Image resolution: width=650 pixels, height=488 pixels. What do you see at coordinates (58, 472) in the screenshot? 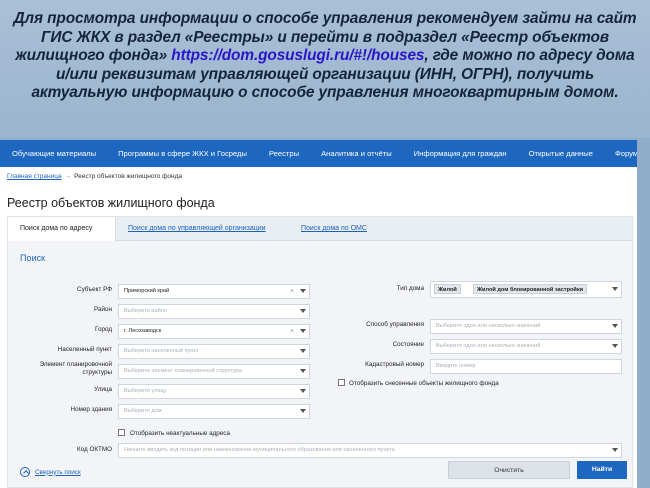
I see `collapse-search-label: Свернуть поиск` at bounding box center [58, 472].